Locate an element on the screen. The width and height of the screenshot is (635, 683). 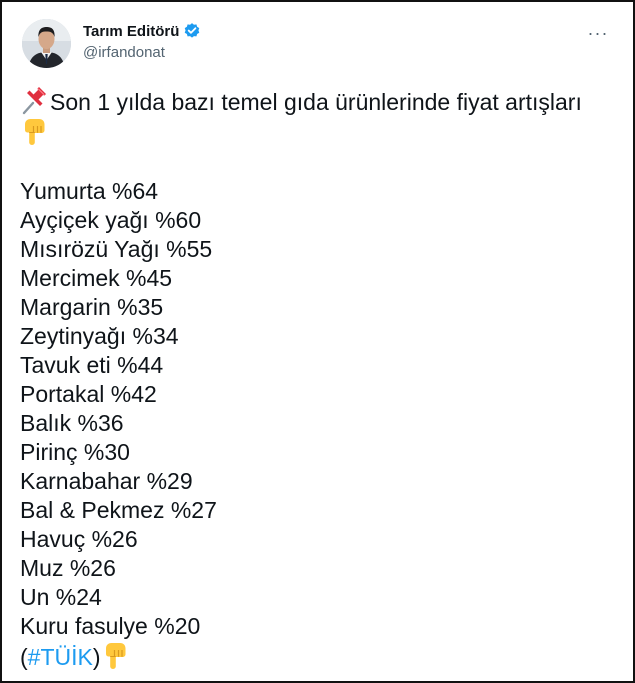
list-item: Mercimek %45 is located at coordinates (96, 278).